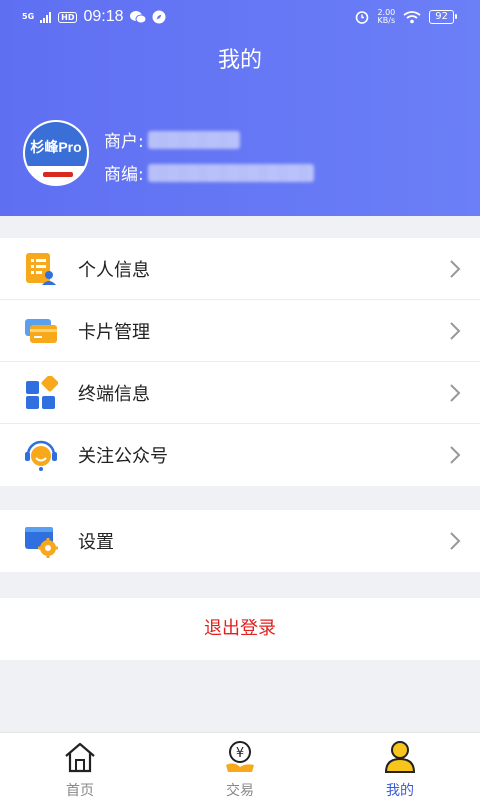 The width and height of the screenshot is (480, 800). I want to click on network-indicator: 5G, so click(28, 16).